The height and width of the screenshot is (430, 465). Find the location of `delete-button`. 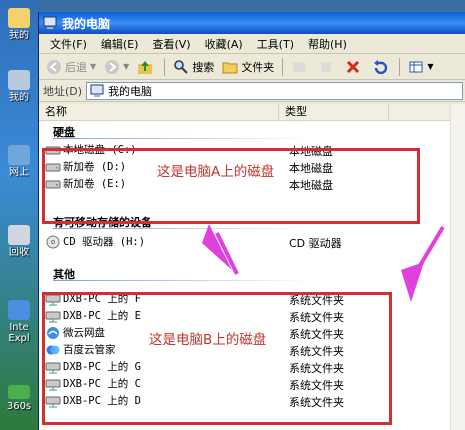

delete-button is located at coordinates (354, 67).